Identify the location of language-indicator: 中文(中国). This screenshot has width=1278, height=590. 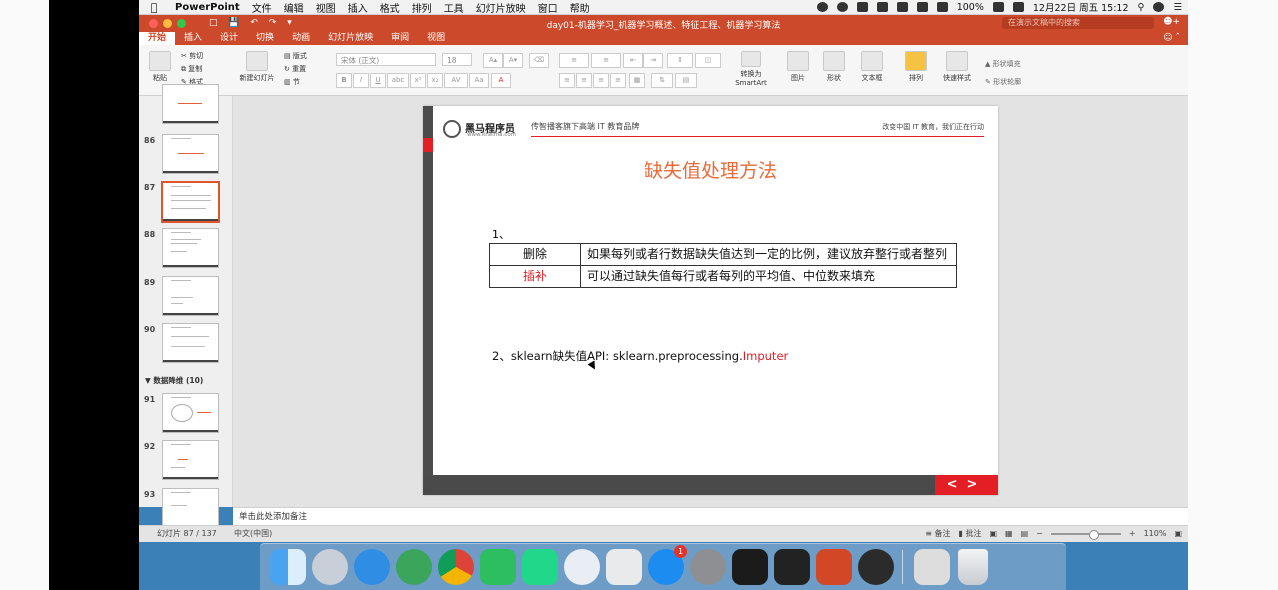
(253, 534).